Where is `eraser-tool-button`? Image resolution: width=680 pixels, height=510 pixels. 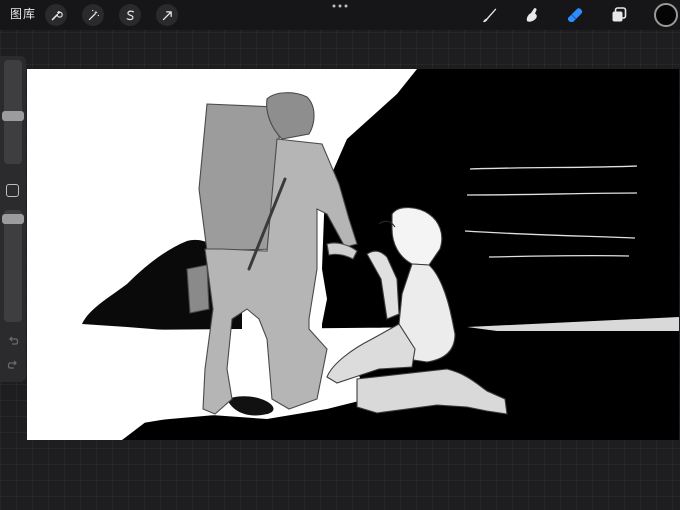 eraser-tool-button is located at coordinates (575, 15).